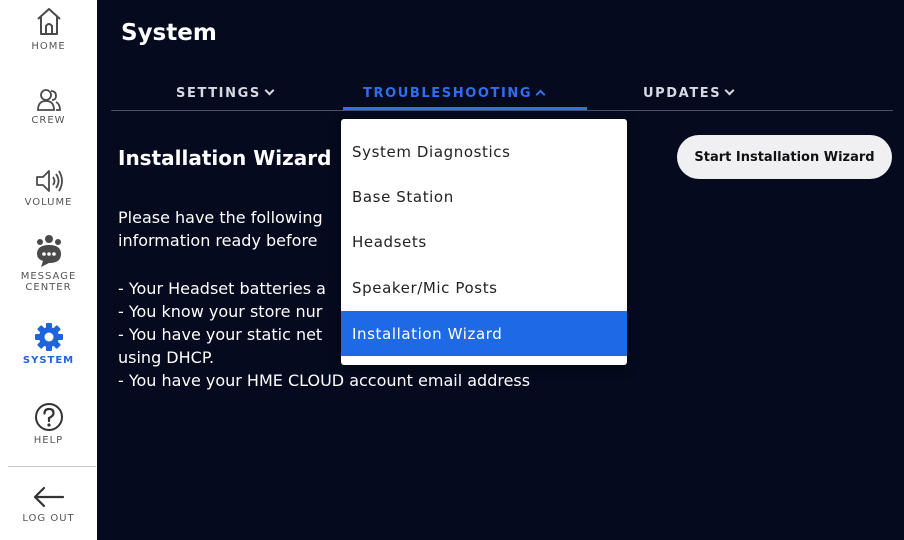 The width and height of the screenshot is (904, 540). What do you see at coordinates (225, 158) in the screenshot?
I see `section-title: Installation Wizard` at bounding box center [225, 158].